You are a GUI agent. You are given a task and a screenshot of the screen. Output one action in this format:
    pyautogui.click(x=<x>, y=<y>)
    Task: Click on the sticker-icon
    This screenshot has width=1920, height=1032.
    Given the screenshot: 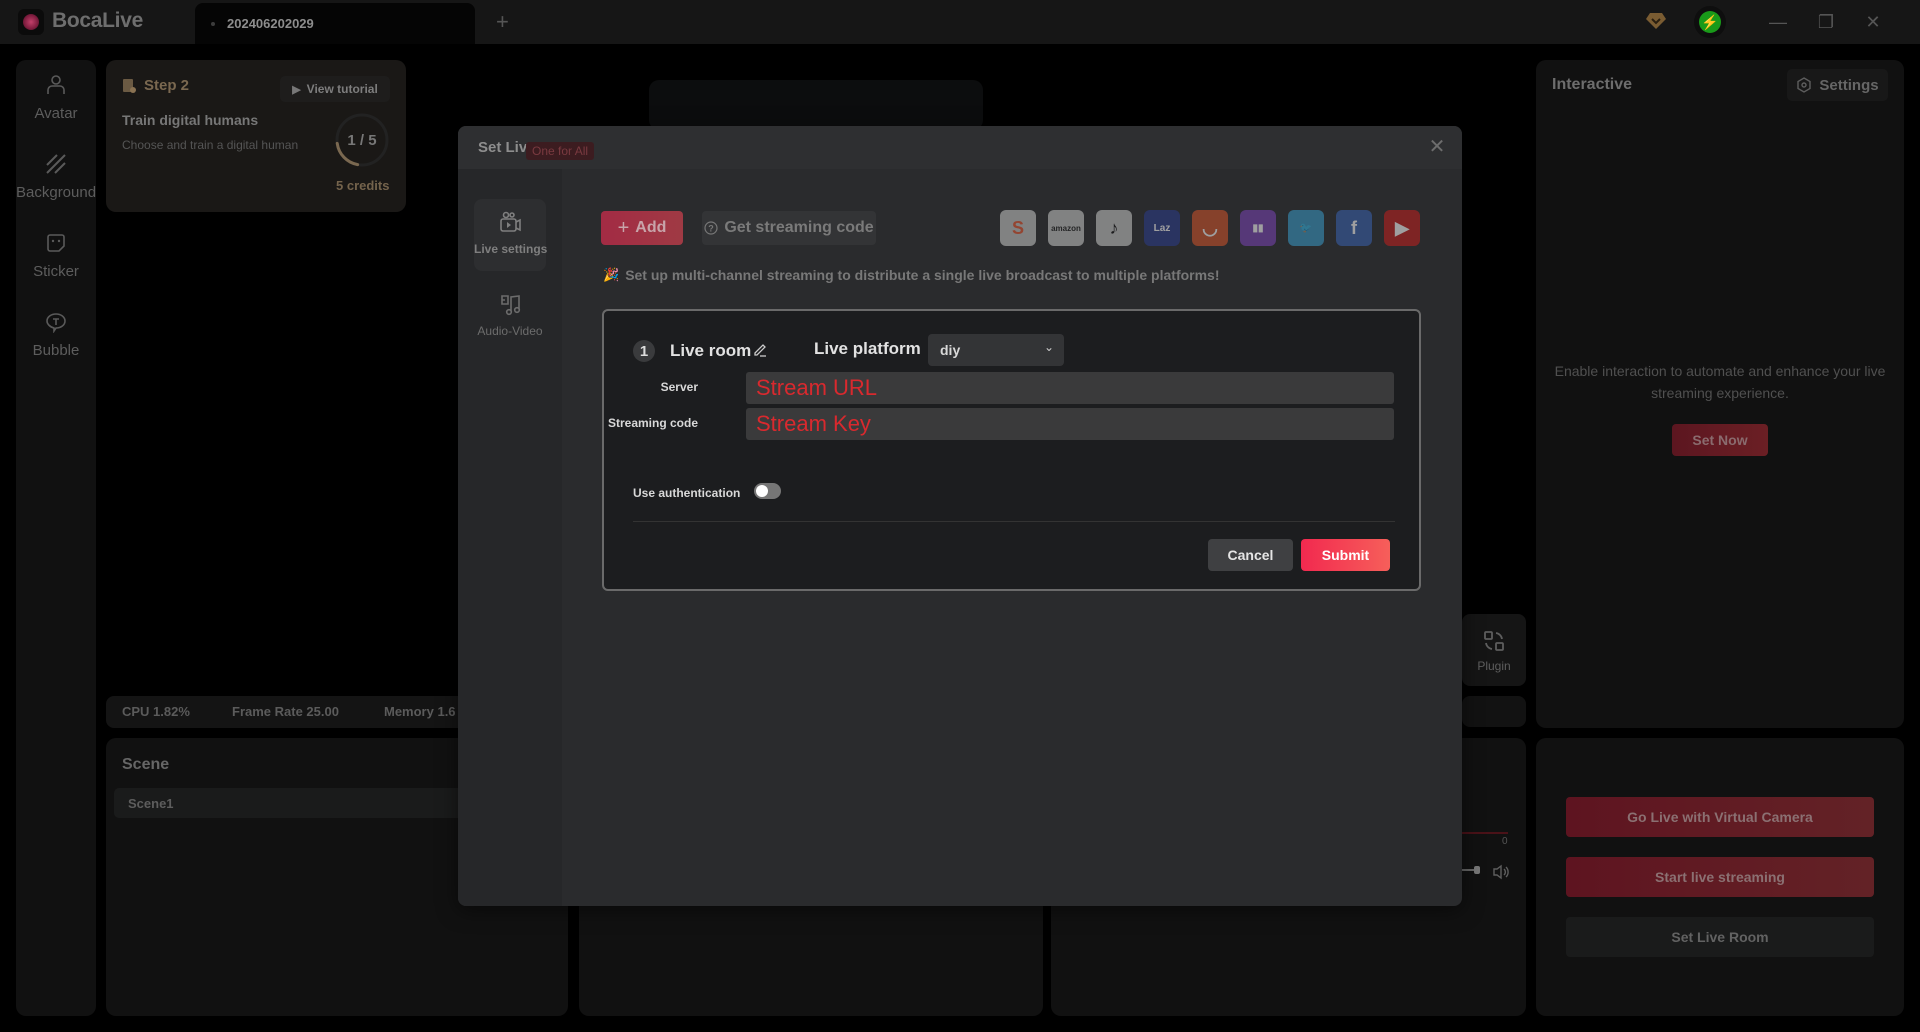 What is the action you would take?
    pyautogui.click(x=56, y=243)
    